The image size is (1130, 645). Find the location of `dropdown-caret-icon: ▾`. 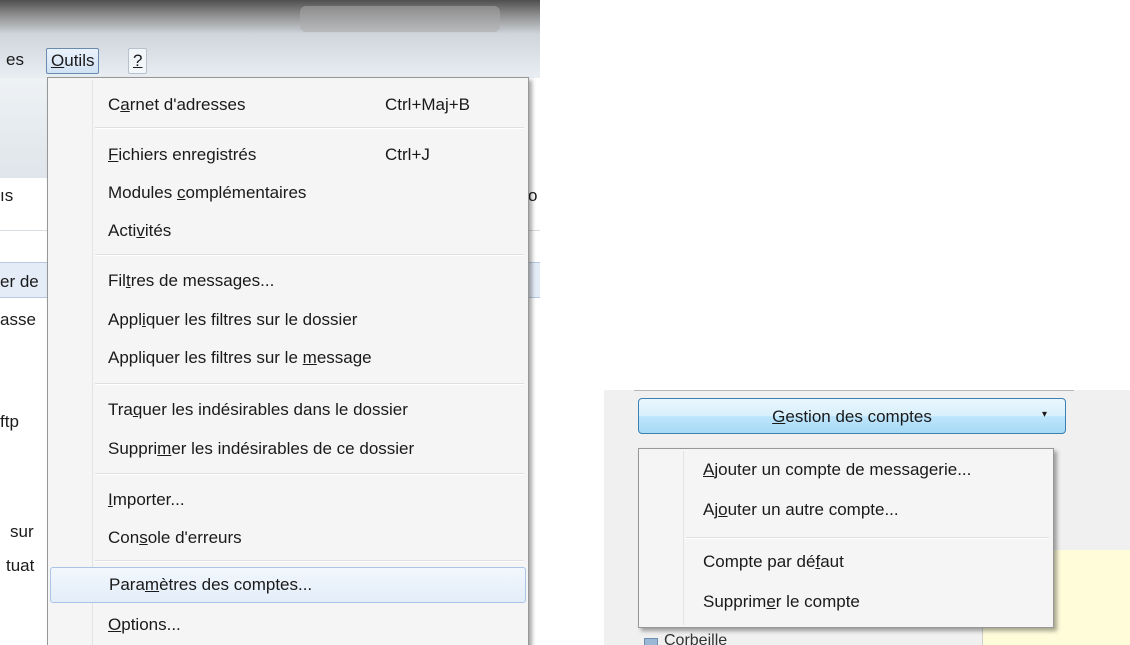

dropdown-caret-icon: ▾ is located at coordinates (1044, 414).